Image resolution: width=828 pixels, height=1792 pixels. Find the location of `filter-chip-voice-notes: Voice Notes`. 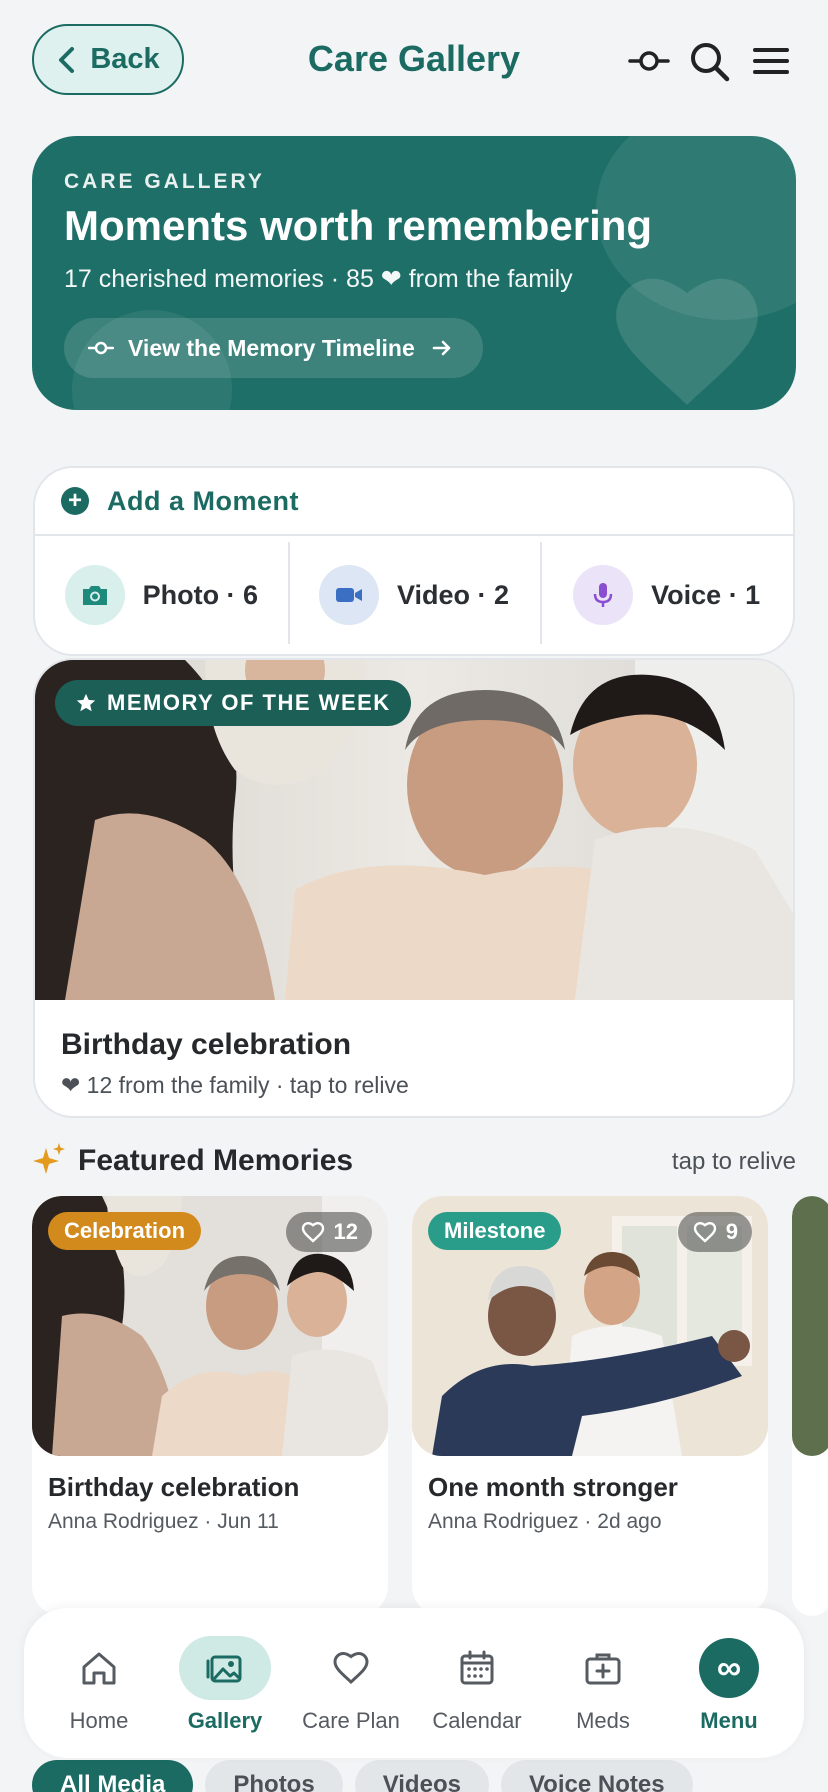

filter-chip-voice-notes: Voice Notes is located at coordinates (596, 1776).